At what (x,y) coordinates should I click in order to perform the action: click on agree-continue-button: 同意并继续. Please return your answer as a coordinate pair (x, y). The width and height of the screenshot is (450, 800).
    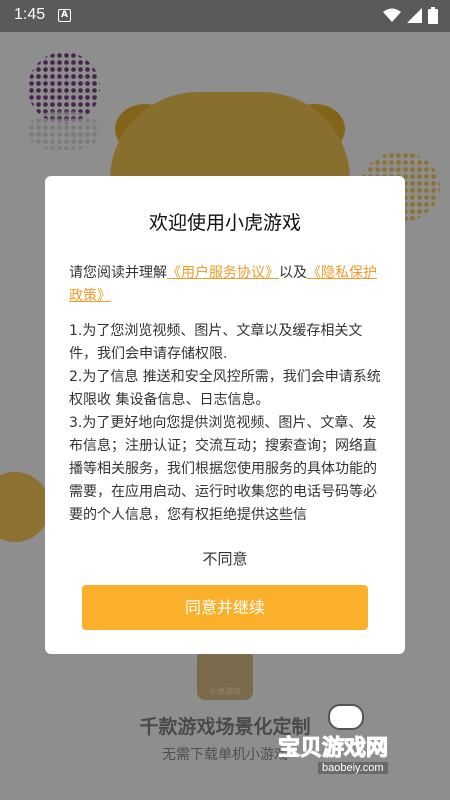
    Looking at the image, I should click on (225, 607).